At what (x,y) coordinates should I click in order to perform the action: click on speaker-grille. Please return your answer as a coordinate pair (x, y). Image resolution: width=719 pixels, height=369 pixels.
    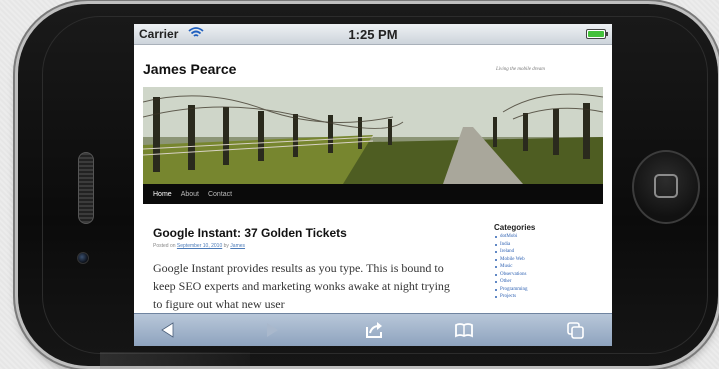
    Looking at the image, I should click on (86, 188).